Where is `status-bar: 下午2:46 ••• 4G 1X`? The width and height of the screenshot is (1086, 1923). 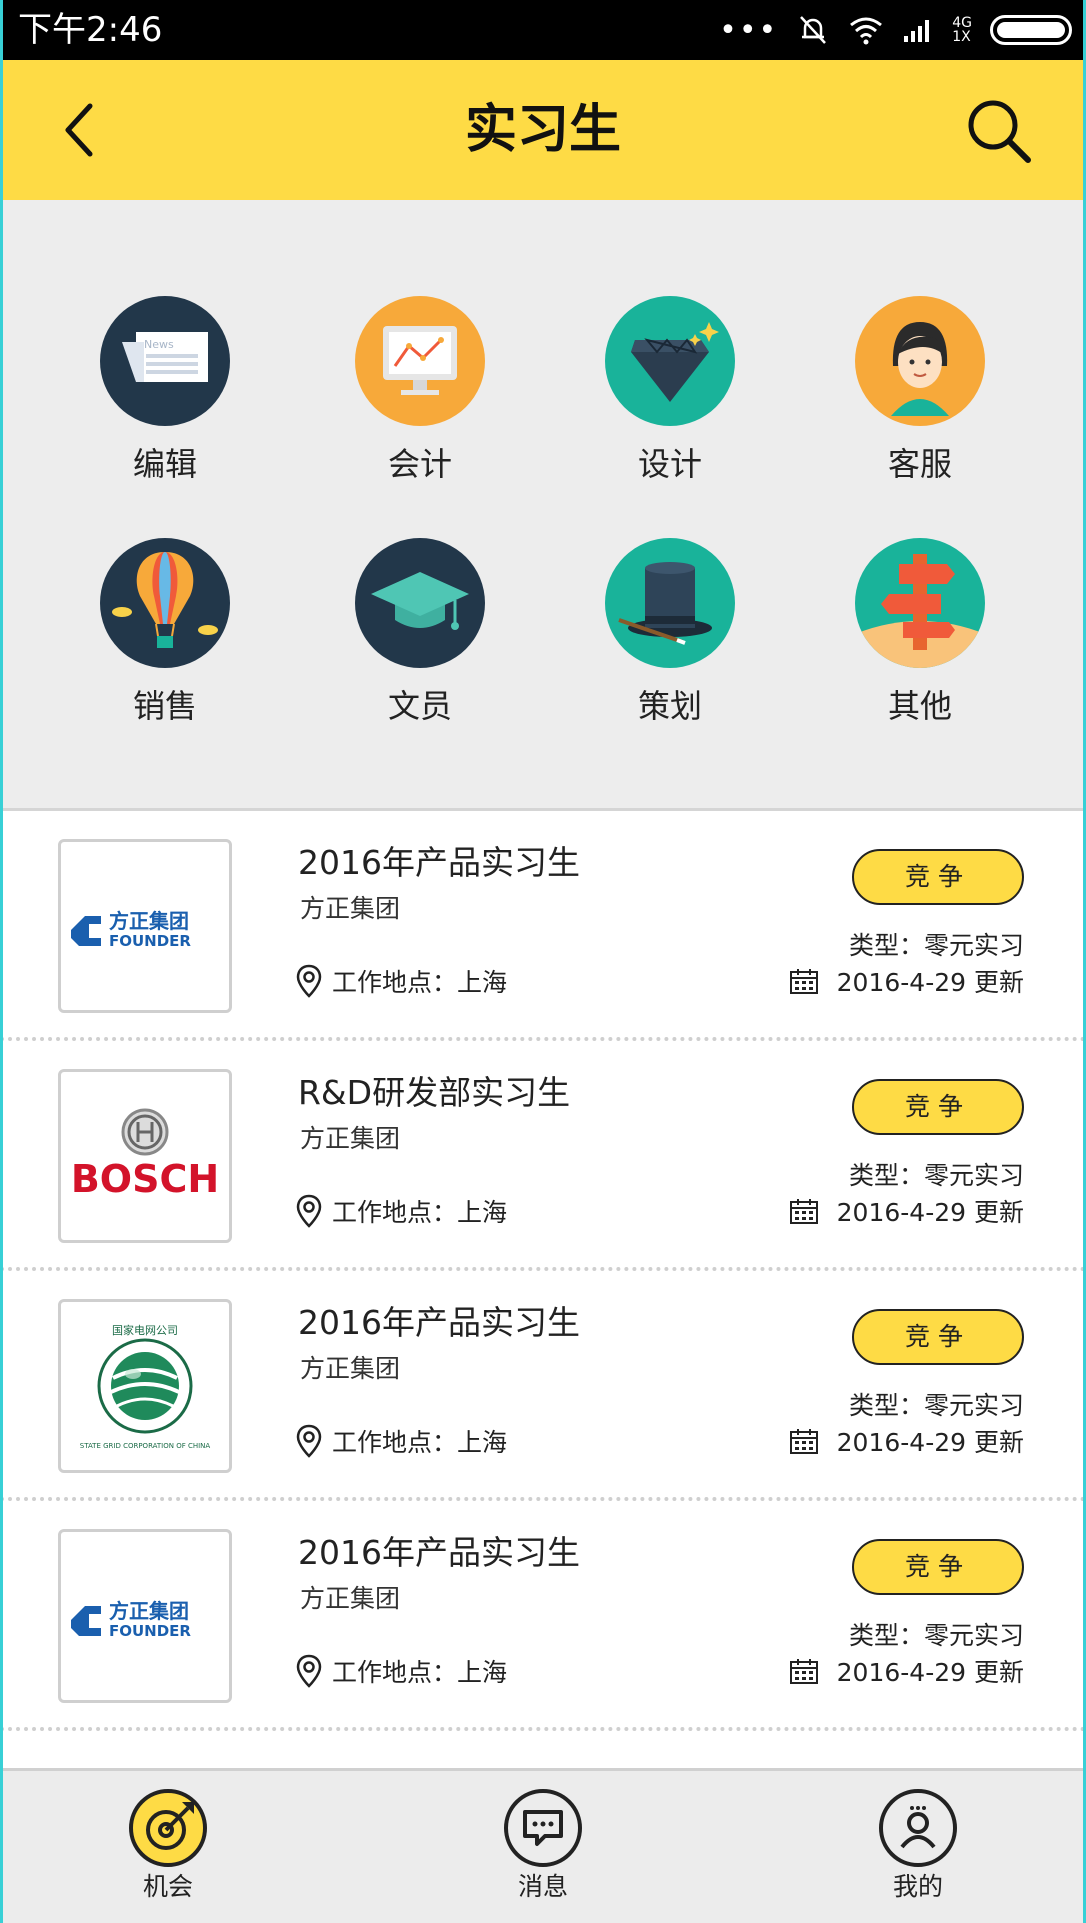
status-bar: 下午2:46 ••• 4G 1X is located at coordinates (543, 30).